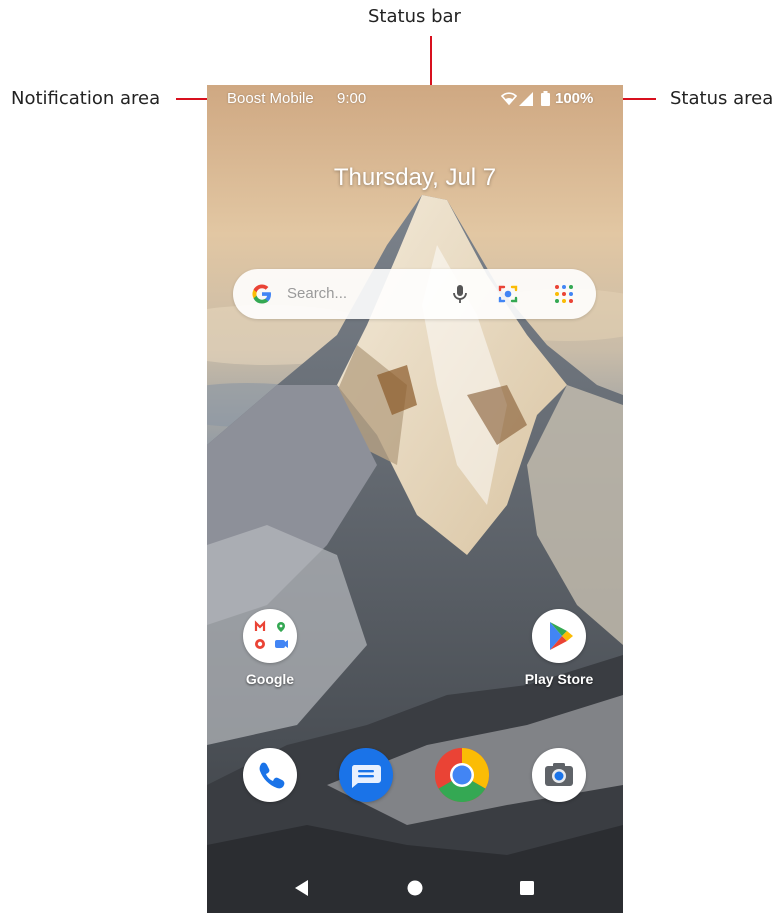 The image size is (779, 913). Describe the element at coordinates (508, 294) in the screenshot. I see `lens-camera-icon` at that location.